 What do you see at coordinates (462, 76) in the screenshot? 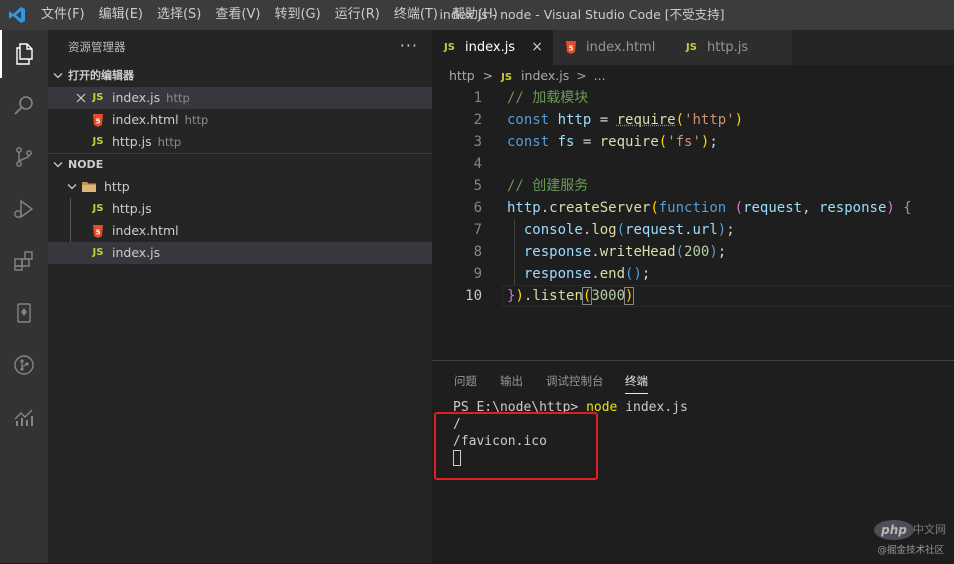
I see `breadcrumb-folder: http` at bounding box center [462, 76].